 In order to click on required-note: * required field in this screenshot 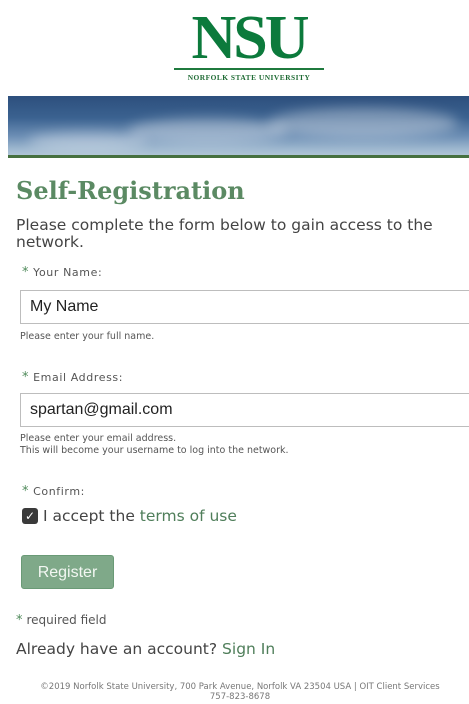, I will do `click(61, 620)`.